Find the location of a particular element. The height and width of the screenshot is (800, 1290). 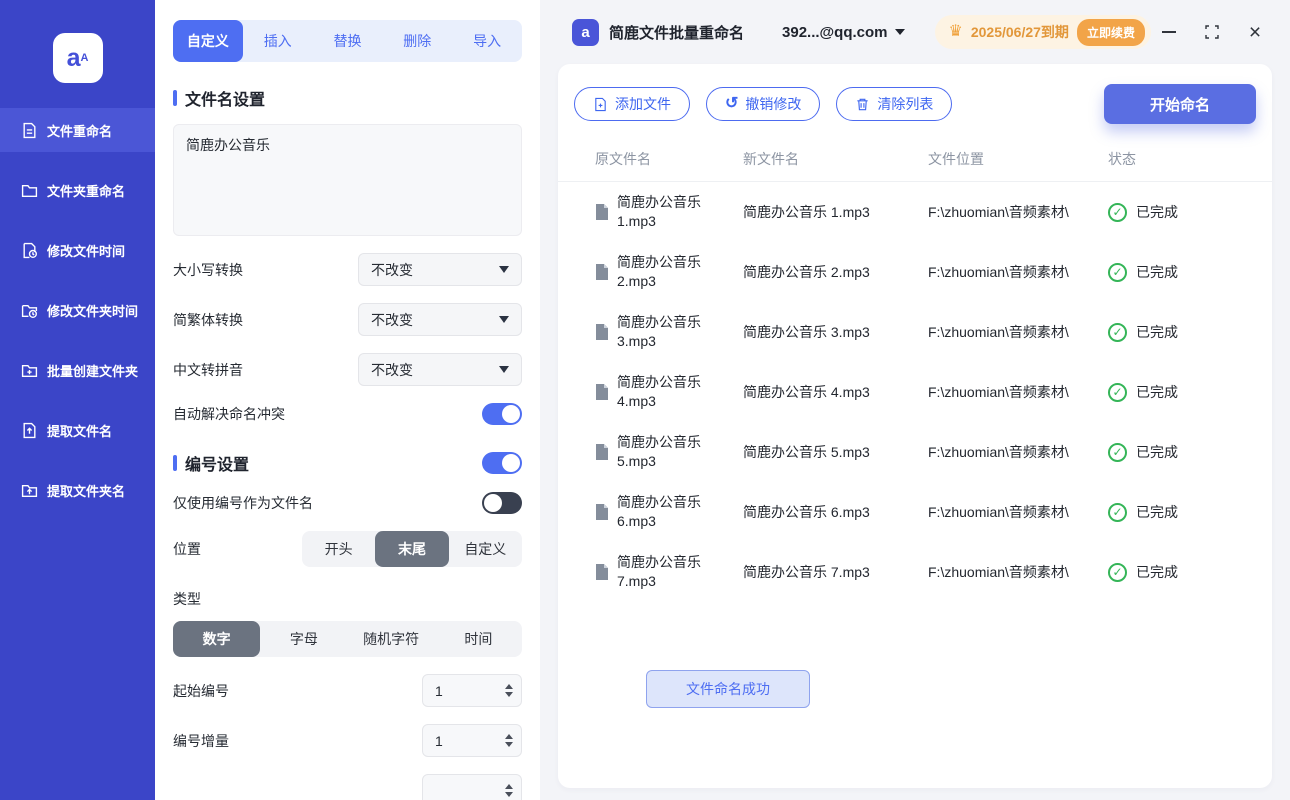

batch-create-folder-icon is located at coordinates (29, 370).